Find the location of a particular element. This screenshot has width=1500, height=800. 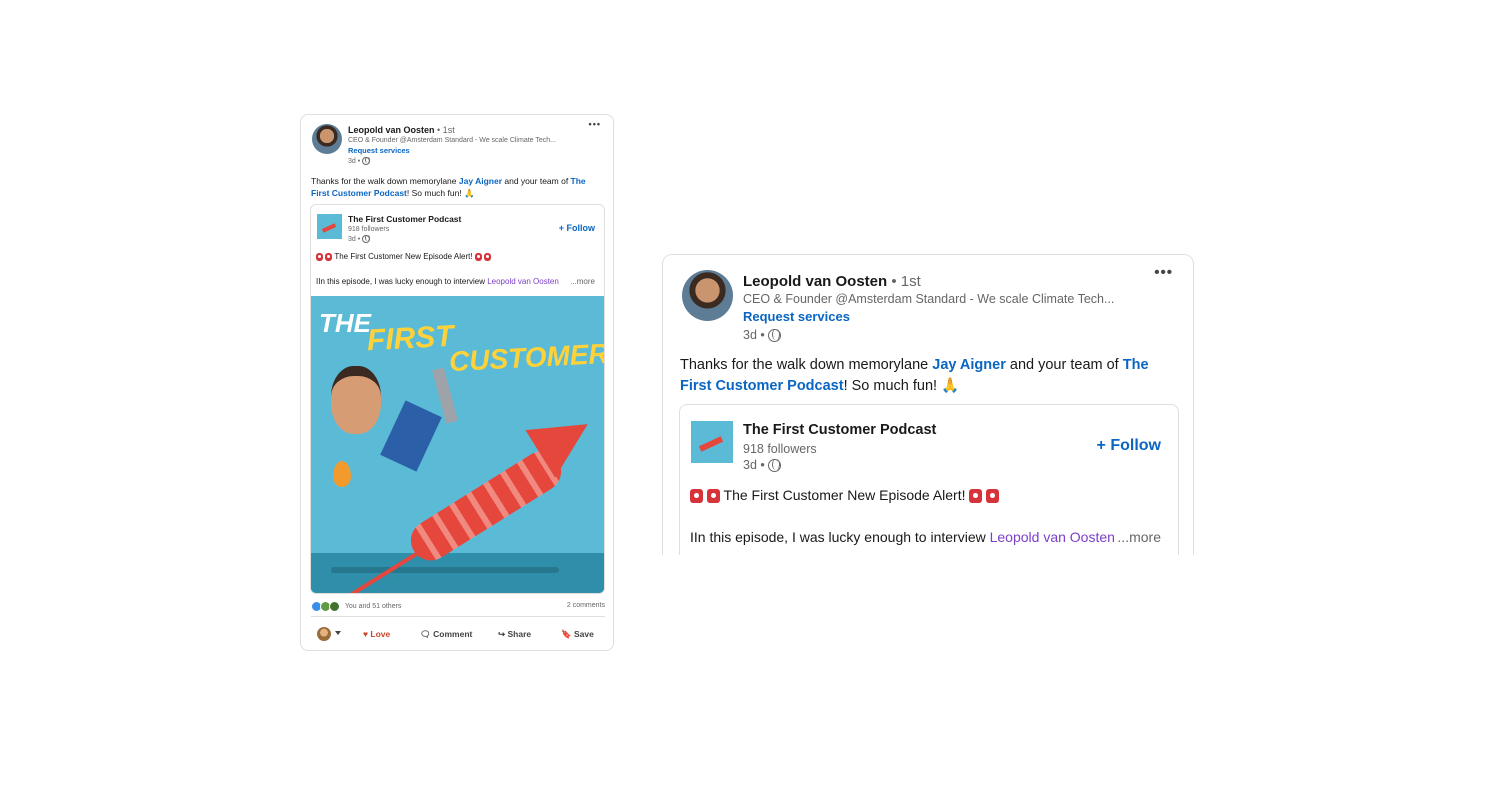

rocket-illustration is located at coordinates (486, 506).